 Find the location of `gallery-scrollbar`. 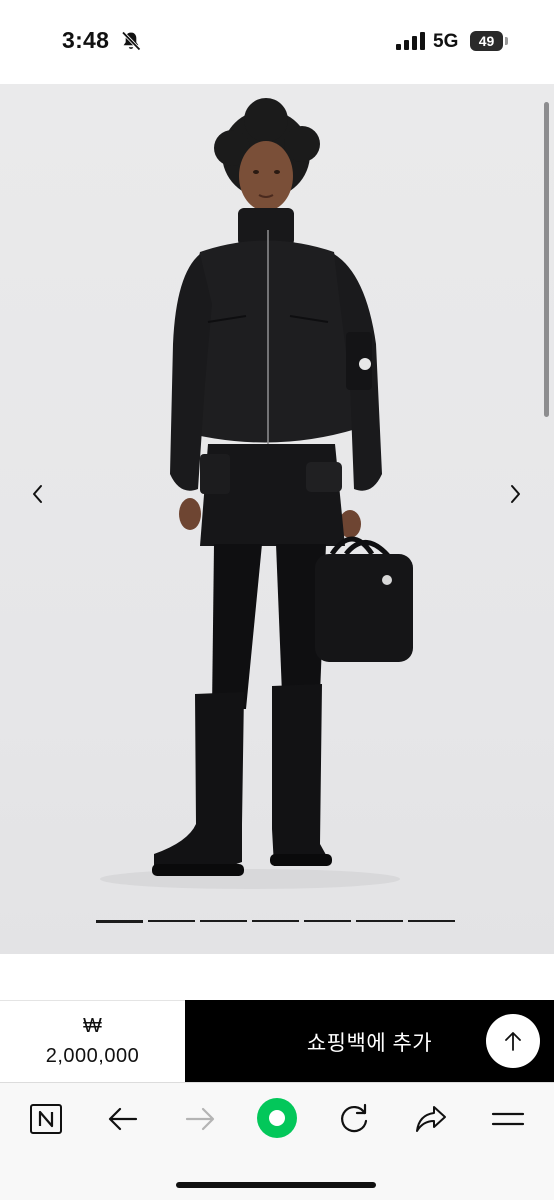

gallery-scrollbar is located at coordinates (546, 259).